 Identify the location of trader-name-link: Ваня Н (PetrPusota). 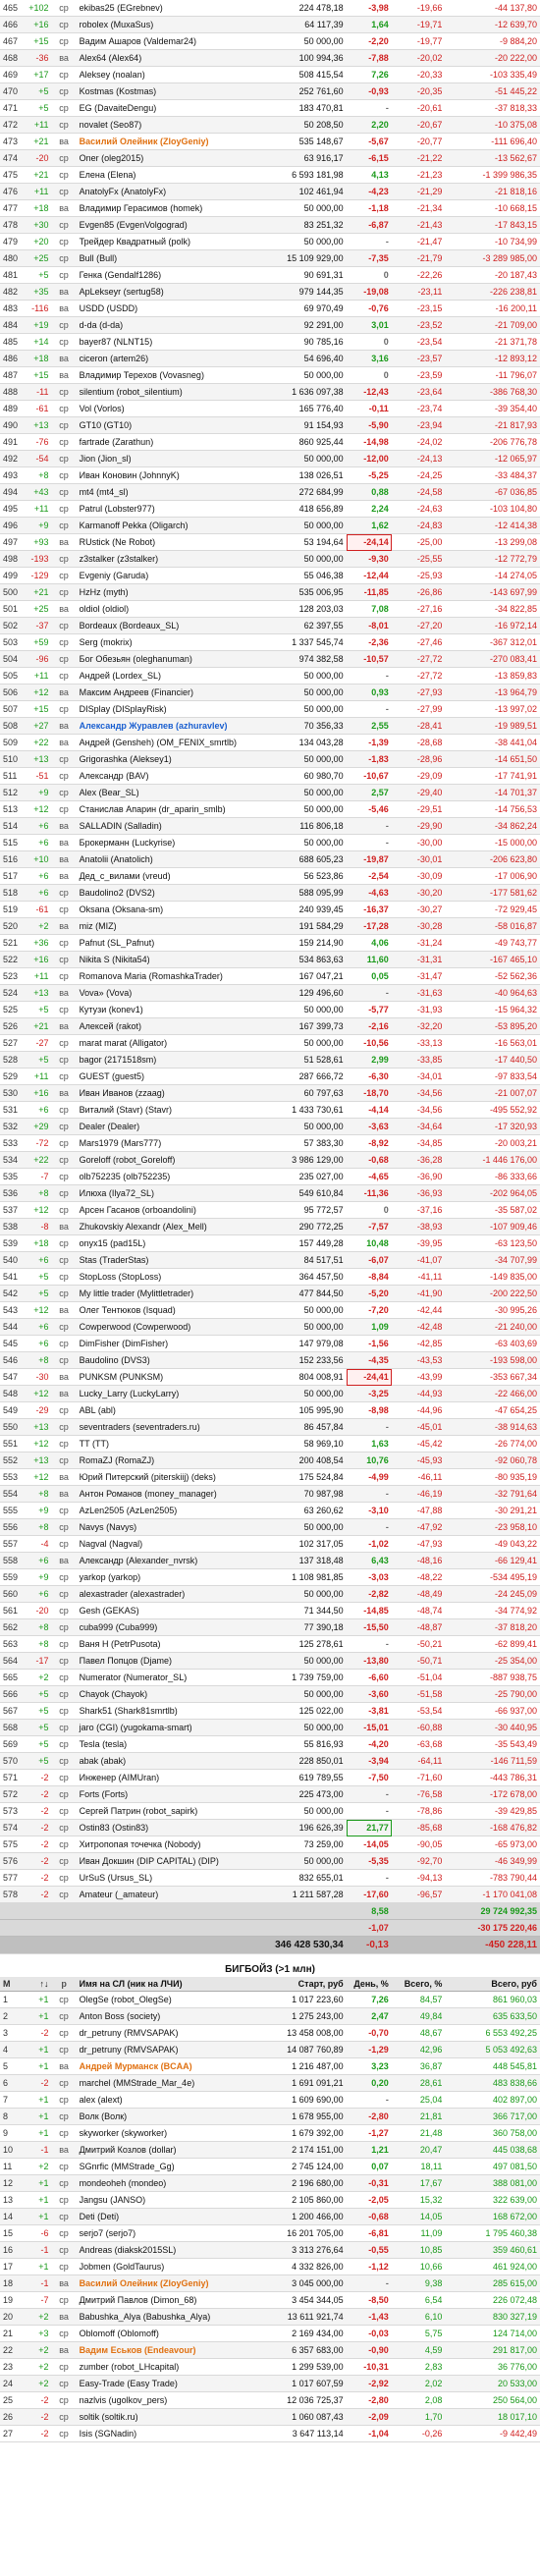
(167, 1644).